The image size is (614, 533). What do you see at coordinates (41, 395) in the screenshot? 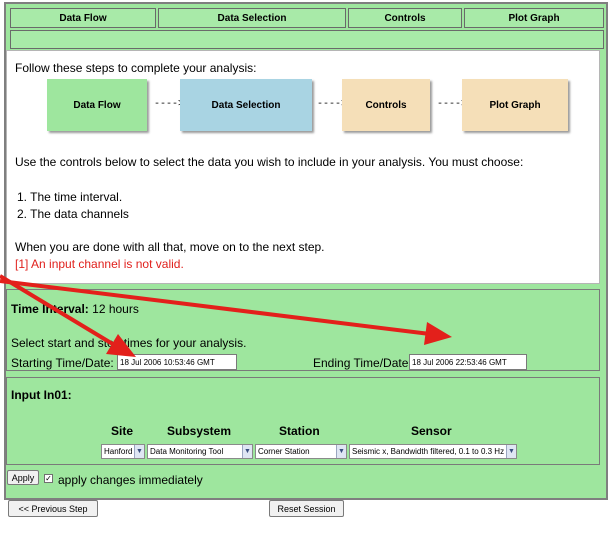
I see `input-title: Input In01:` at bounding box center [41, 395].